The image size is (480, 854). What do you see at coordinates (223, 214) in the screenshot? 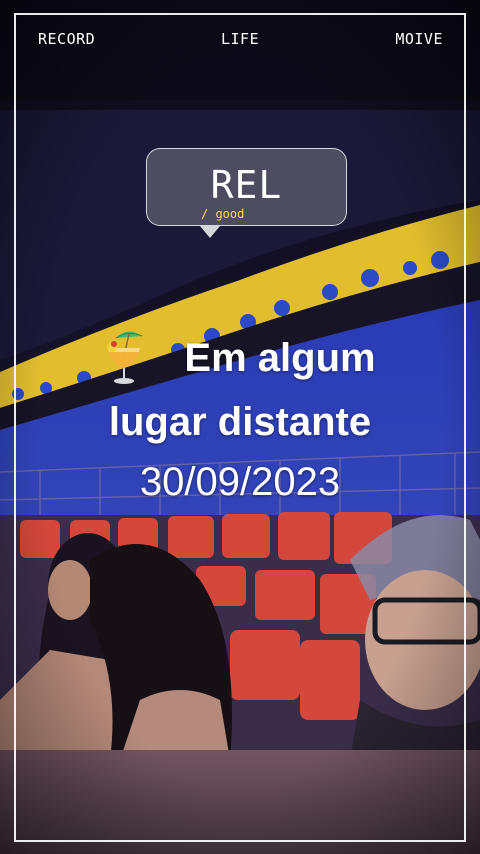
I see `bubble-subtitle: / good` at bounding box center [223, 214].